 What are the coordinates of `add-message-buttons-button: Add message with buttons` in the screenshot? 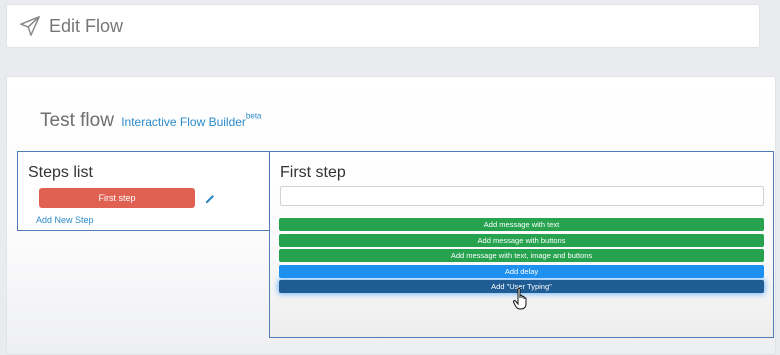 It's located at (521, 240).